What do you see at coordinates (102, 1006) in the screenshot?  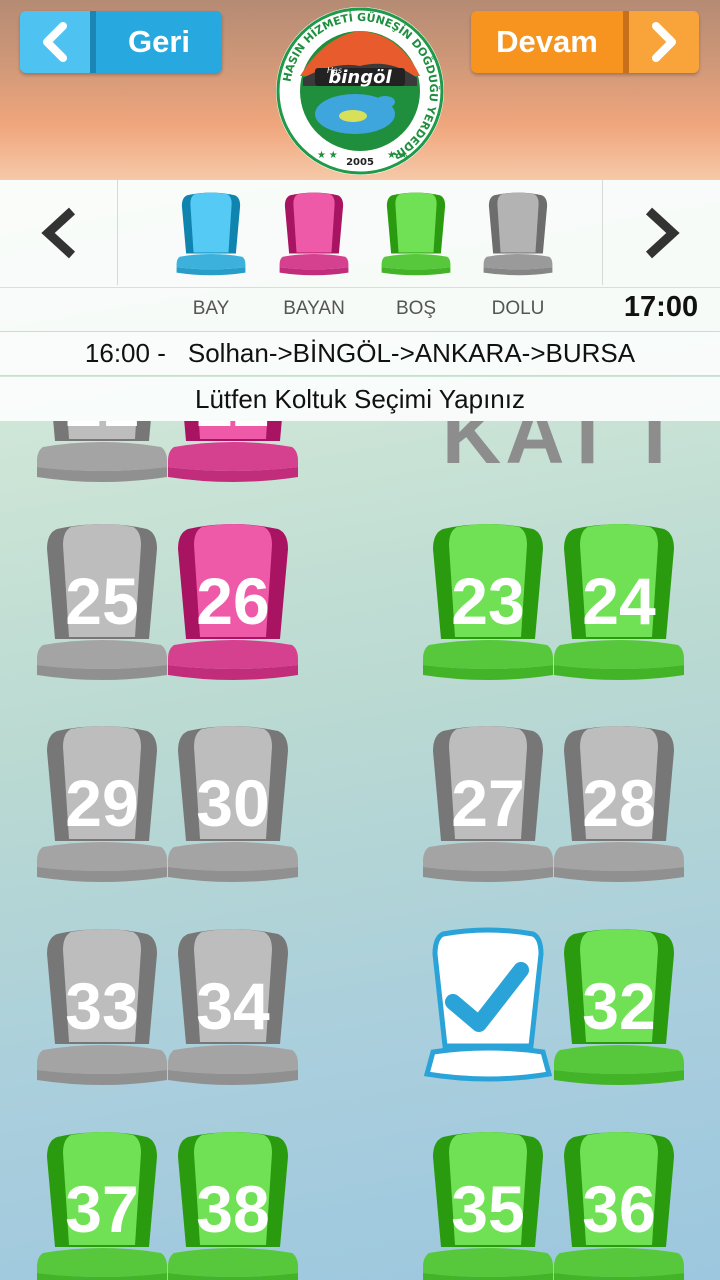 I see `seat-number: 33` at bounding box center [102, 1006].